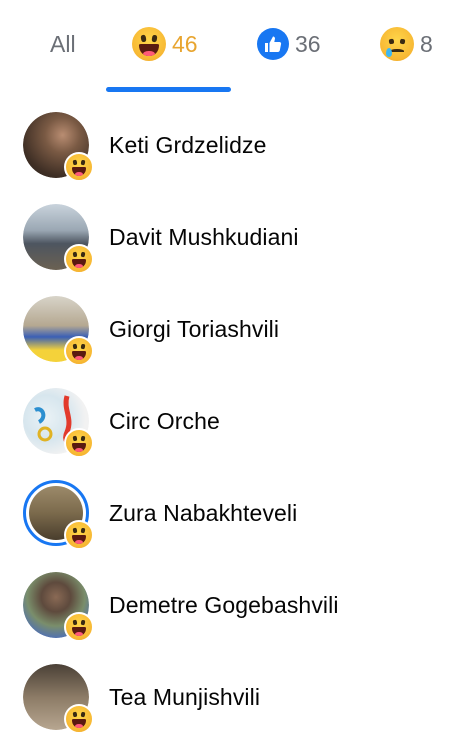  I want to click on list-item: Circ Orche, so click(237, 422).